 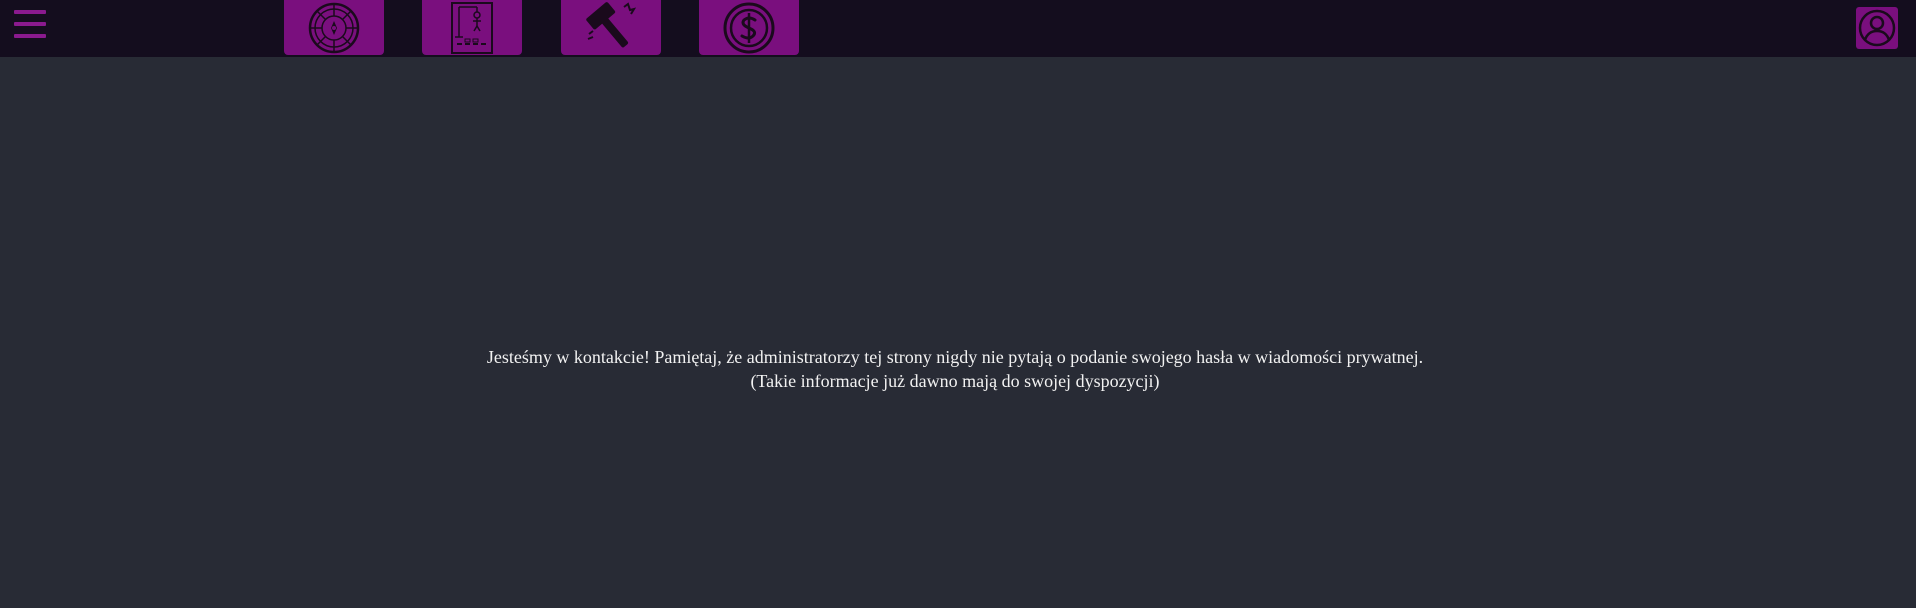 I want to click on profile-button, so click(x=1877, y=28).